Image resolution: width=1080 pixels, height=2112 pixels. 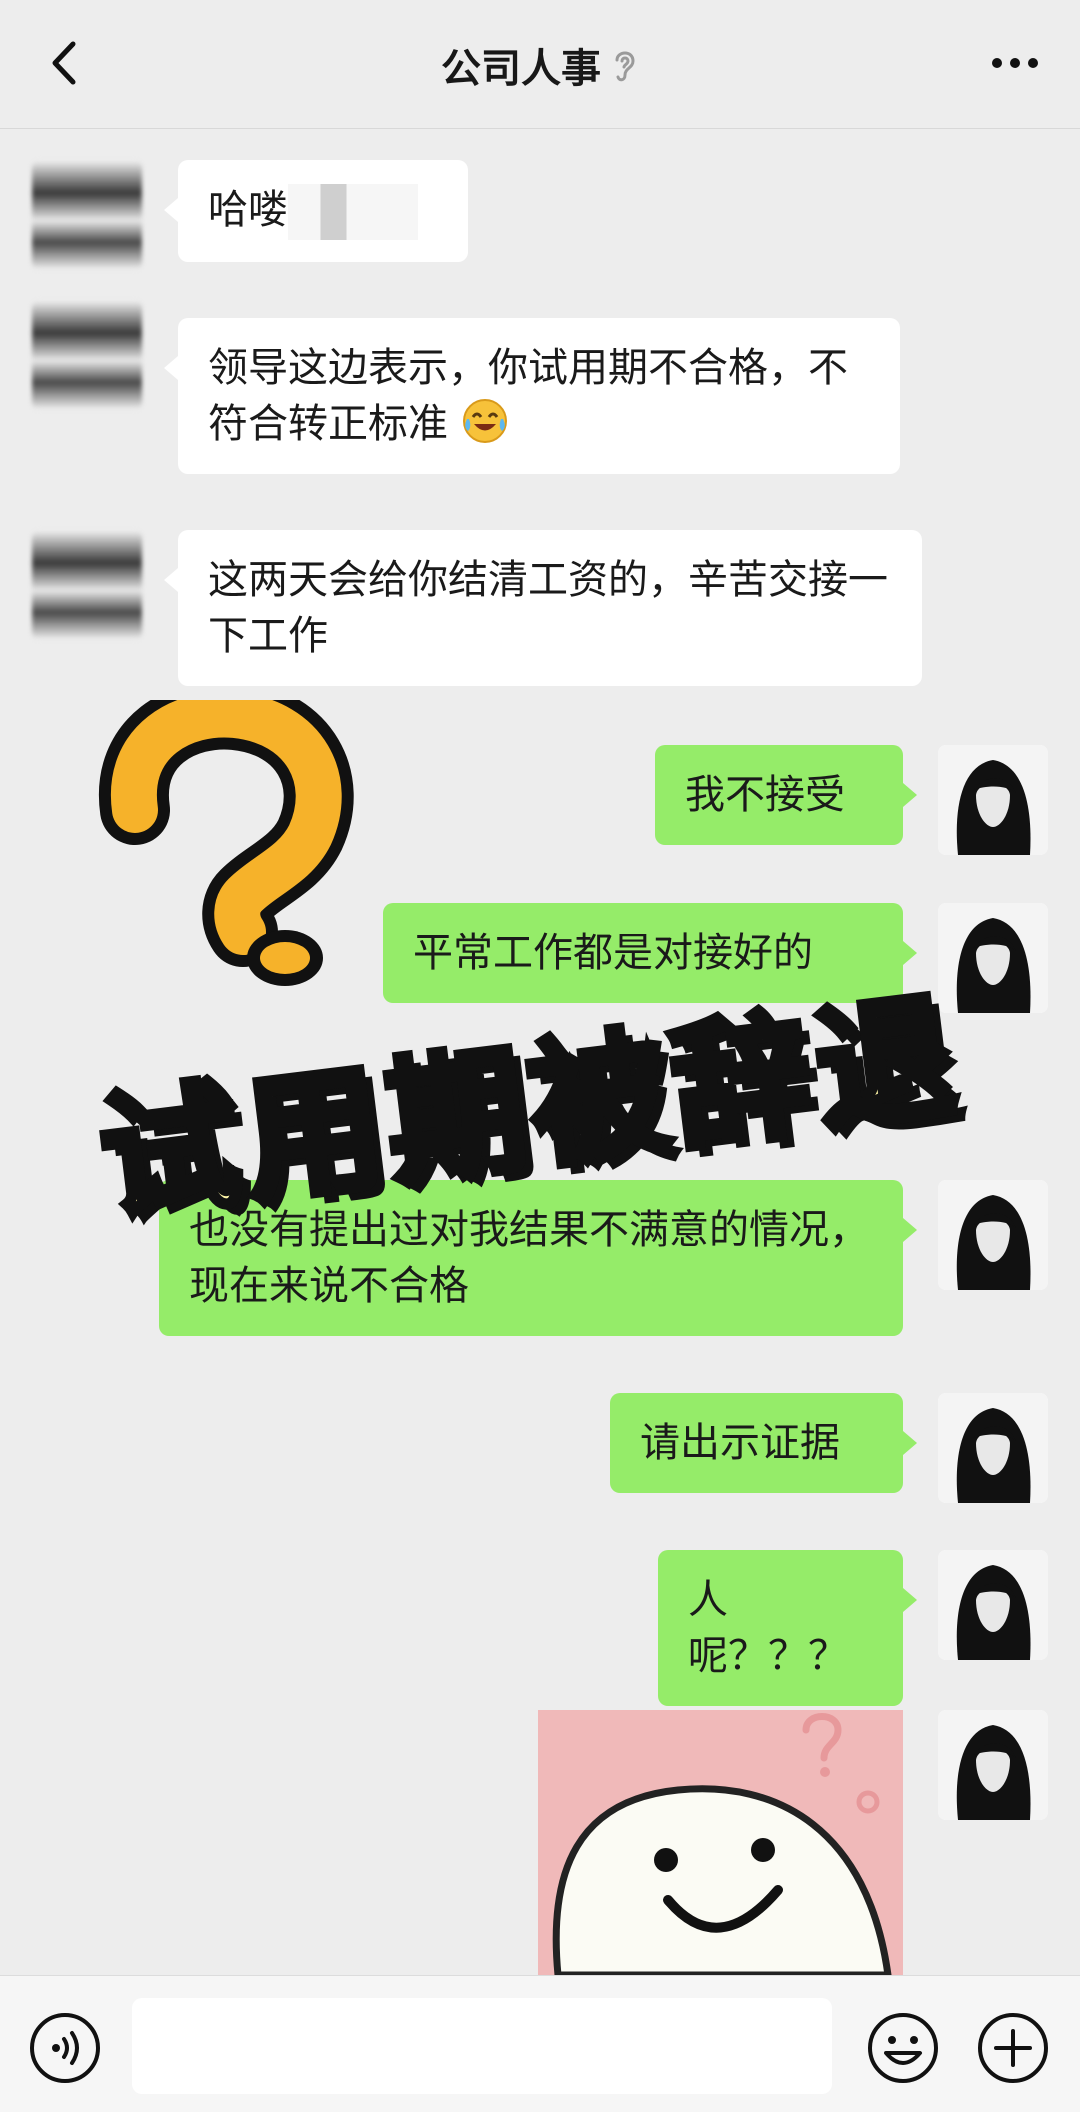 I want to click on incoming-message: 这两天会给你结清工资的，辛苦交接一下工作, so click(x=543, y=608).